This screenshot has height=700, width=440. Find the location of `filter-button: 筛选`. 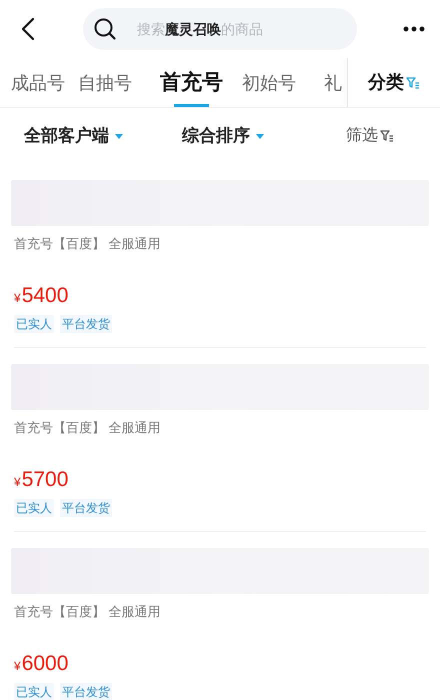

filter-button: 筛选 is located at coordinates (370, 136).